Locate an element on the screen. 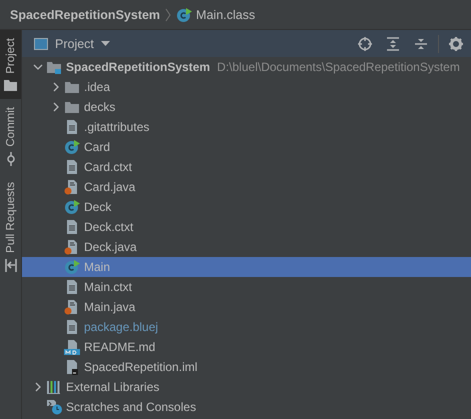 The height and width of the screenshot is (419, 471). tool-window-tab: Pull Requests is located at coordinates (10, 227).